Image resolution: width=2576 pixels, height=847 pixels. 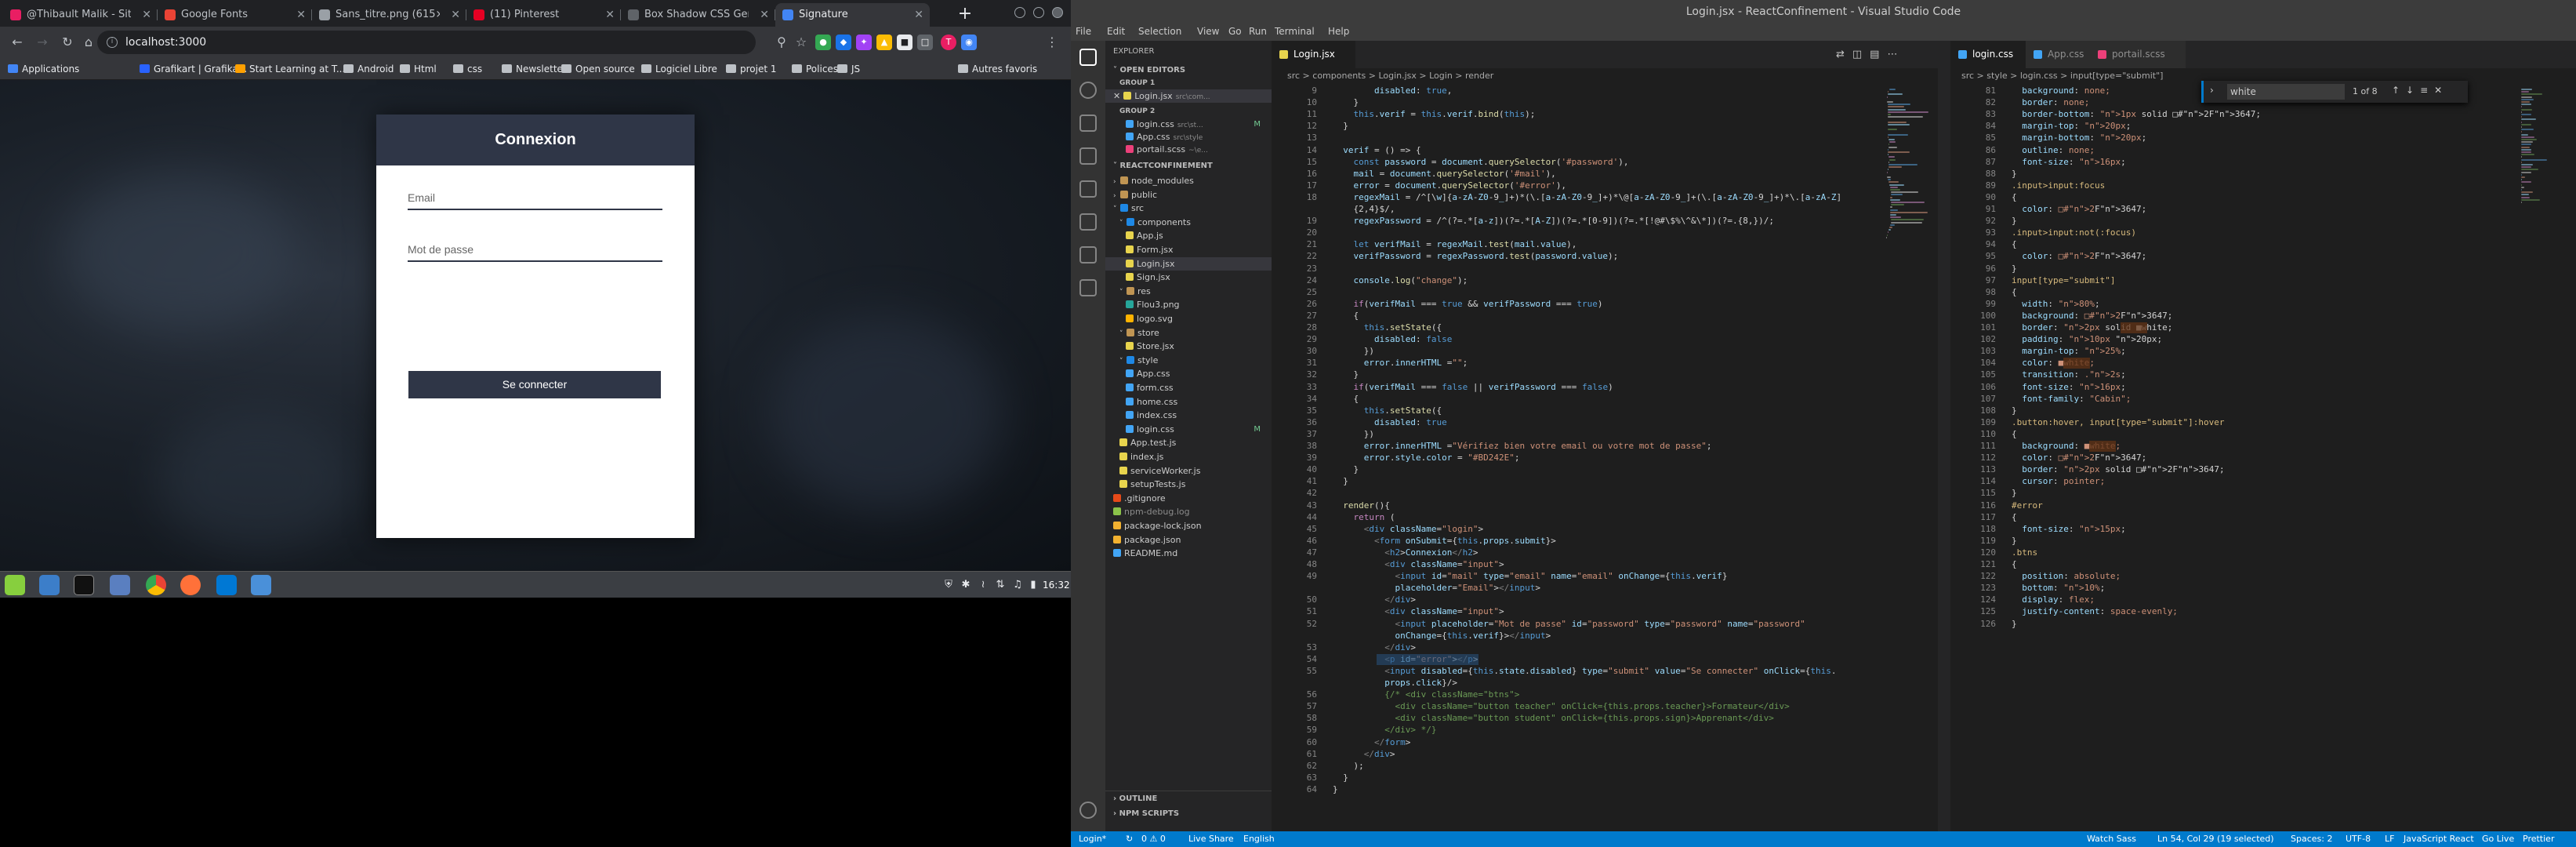 I want to click on browser-tab: Box Shadow CSS Gene ✕, so click(x=698, y=15).